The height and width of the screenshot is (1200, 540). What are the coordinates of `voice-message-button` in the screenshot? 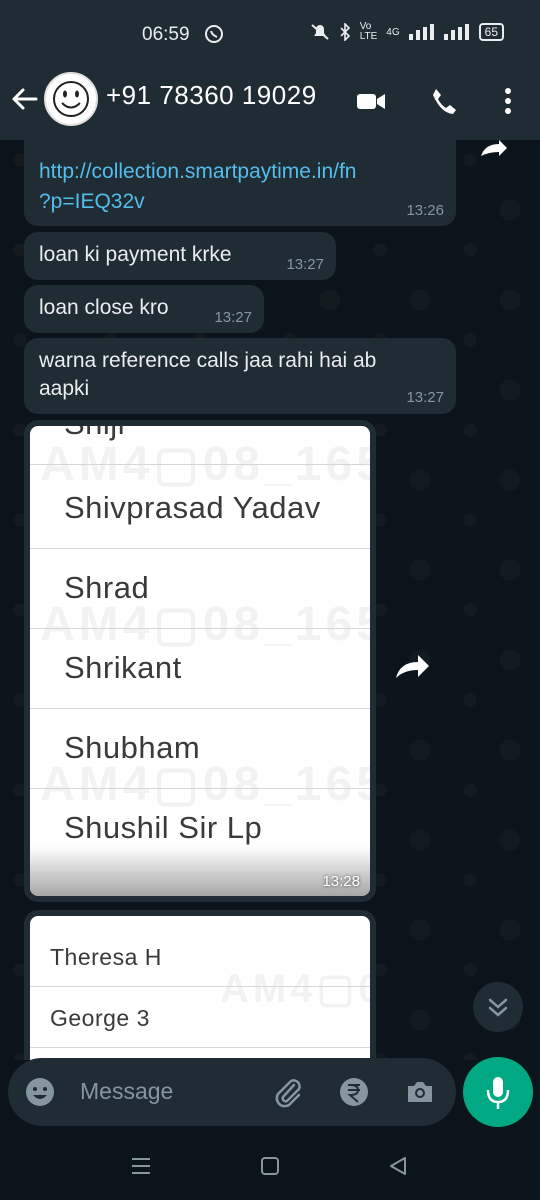 It's located at (498, 1092).